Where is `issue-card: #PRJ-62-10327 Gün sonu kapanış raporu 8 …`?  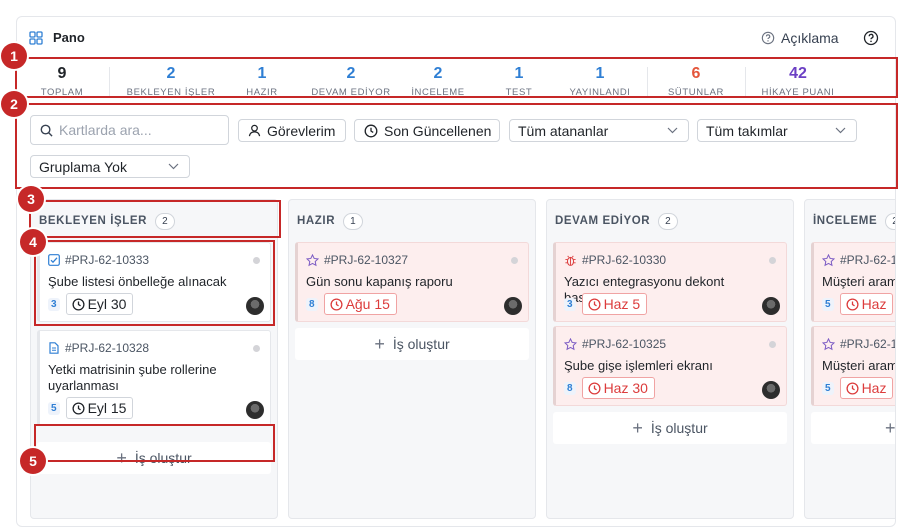 issue-card: #PRJ-62-10327 Gün sonu kapanış raporu 8 … is located at coordinates (412, 282).